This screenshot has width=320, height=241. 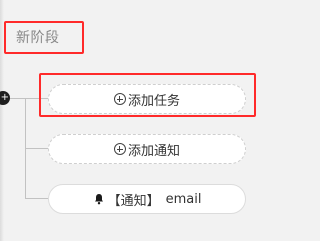 I want to click on highlight-box-add-task, so click(x=147, y=95).